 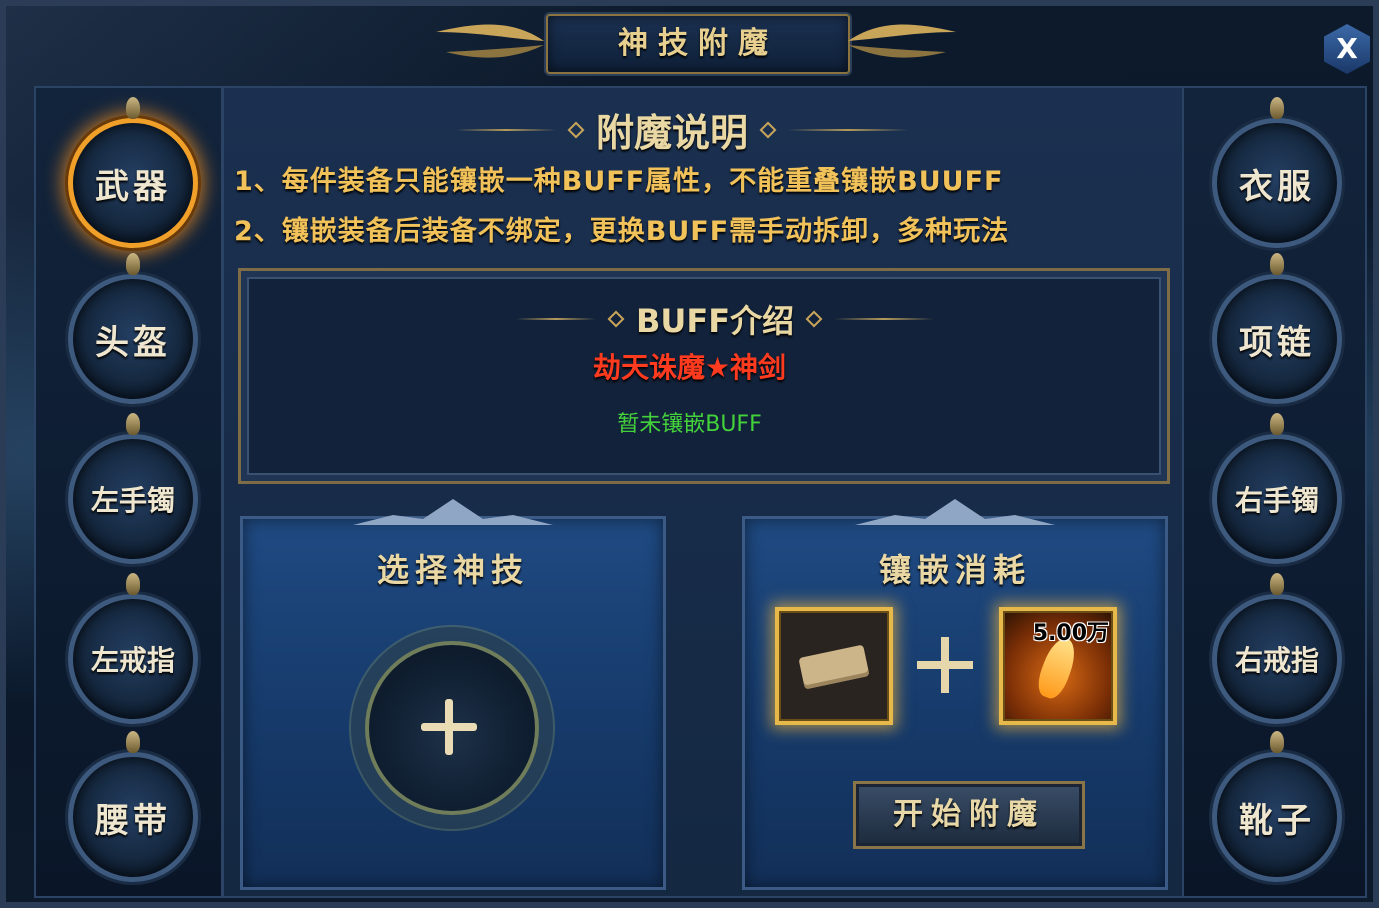 I want to click on buff-heading: BUFF介绍, so click(x=725, y=319).